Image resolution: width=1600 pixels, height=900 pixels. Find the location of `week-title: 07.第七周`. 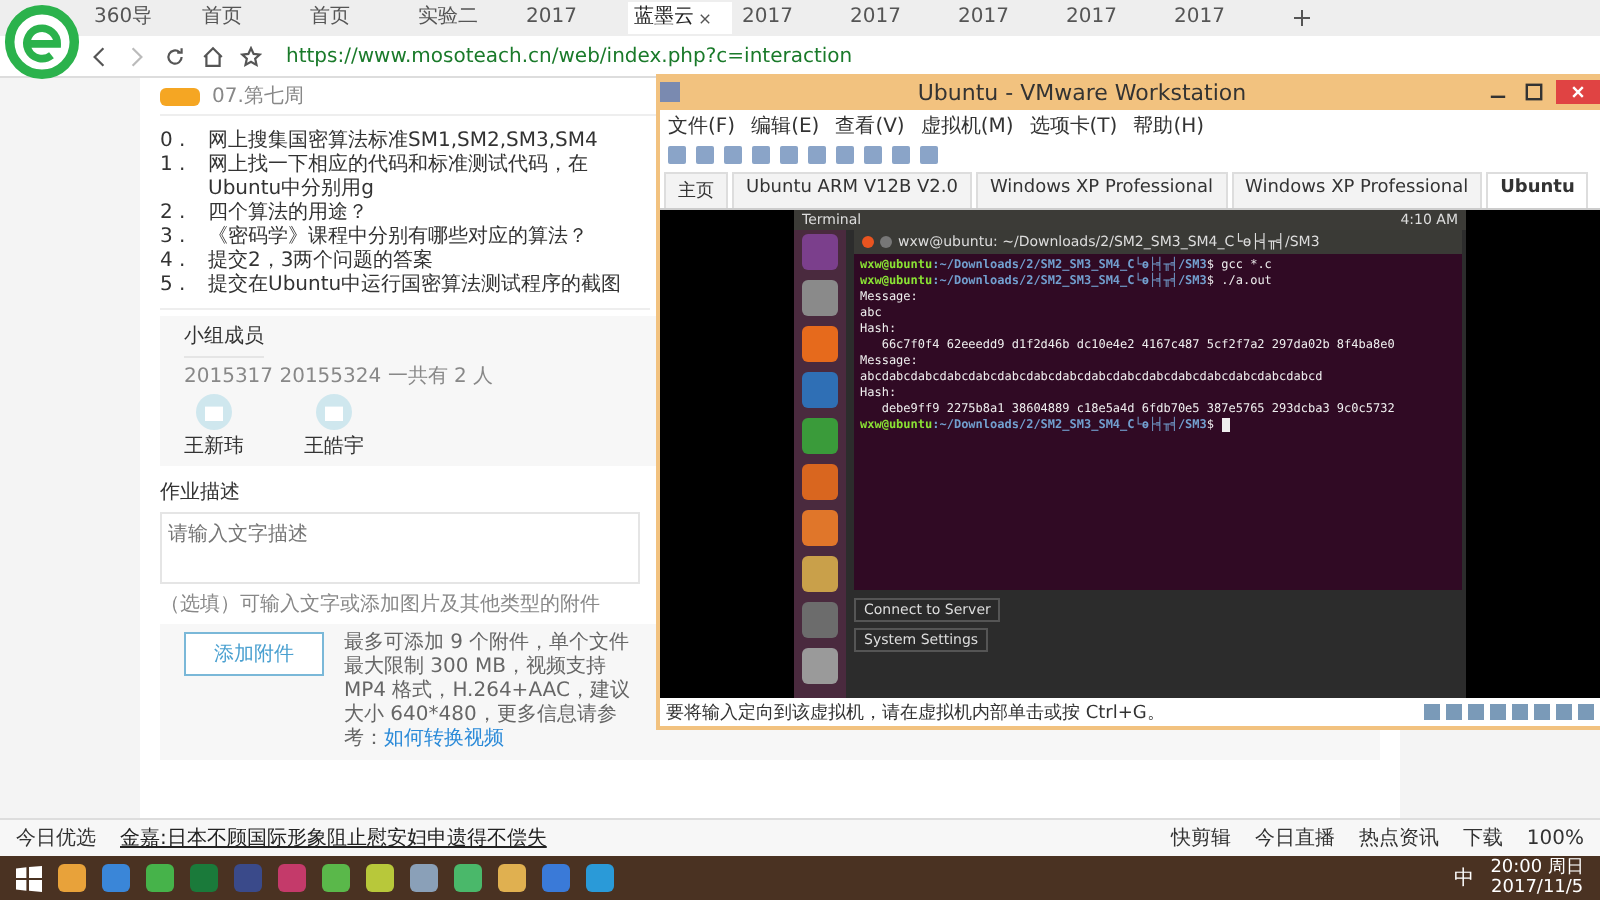

week-title: 07.第七周 is located at coordinates (258, 96).